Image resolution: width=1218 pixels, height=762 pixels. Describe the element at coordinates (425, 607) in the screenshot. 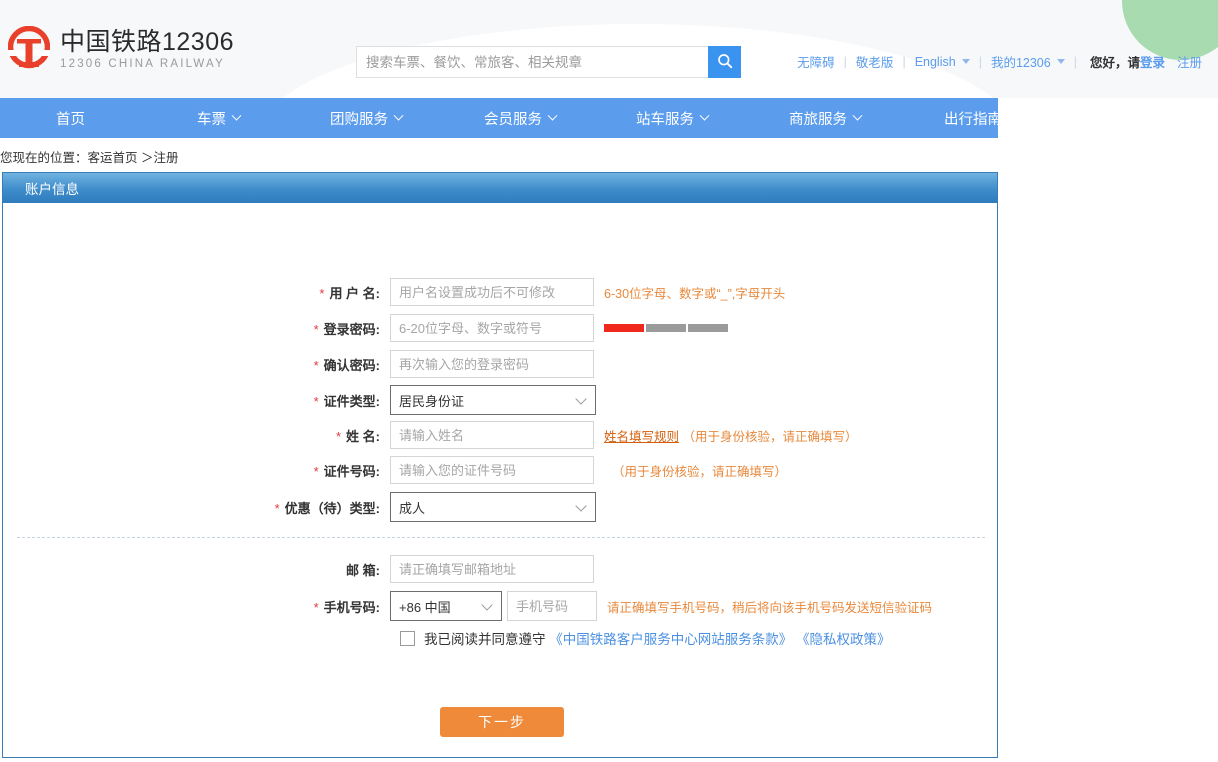

I see `phone-country-code-value: +86 中国` at that location.